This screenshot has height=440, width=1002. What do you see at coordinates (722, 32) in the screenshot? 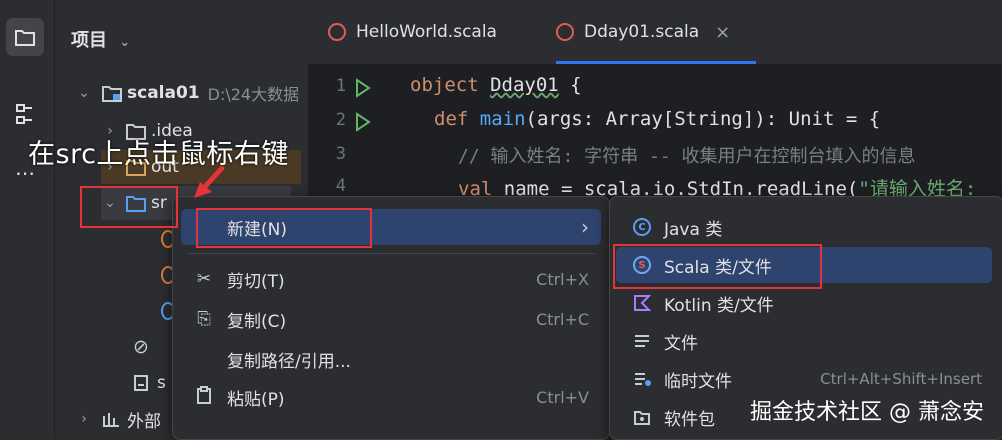
I see `close-icon: ×` at bounding box center [722, 32].